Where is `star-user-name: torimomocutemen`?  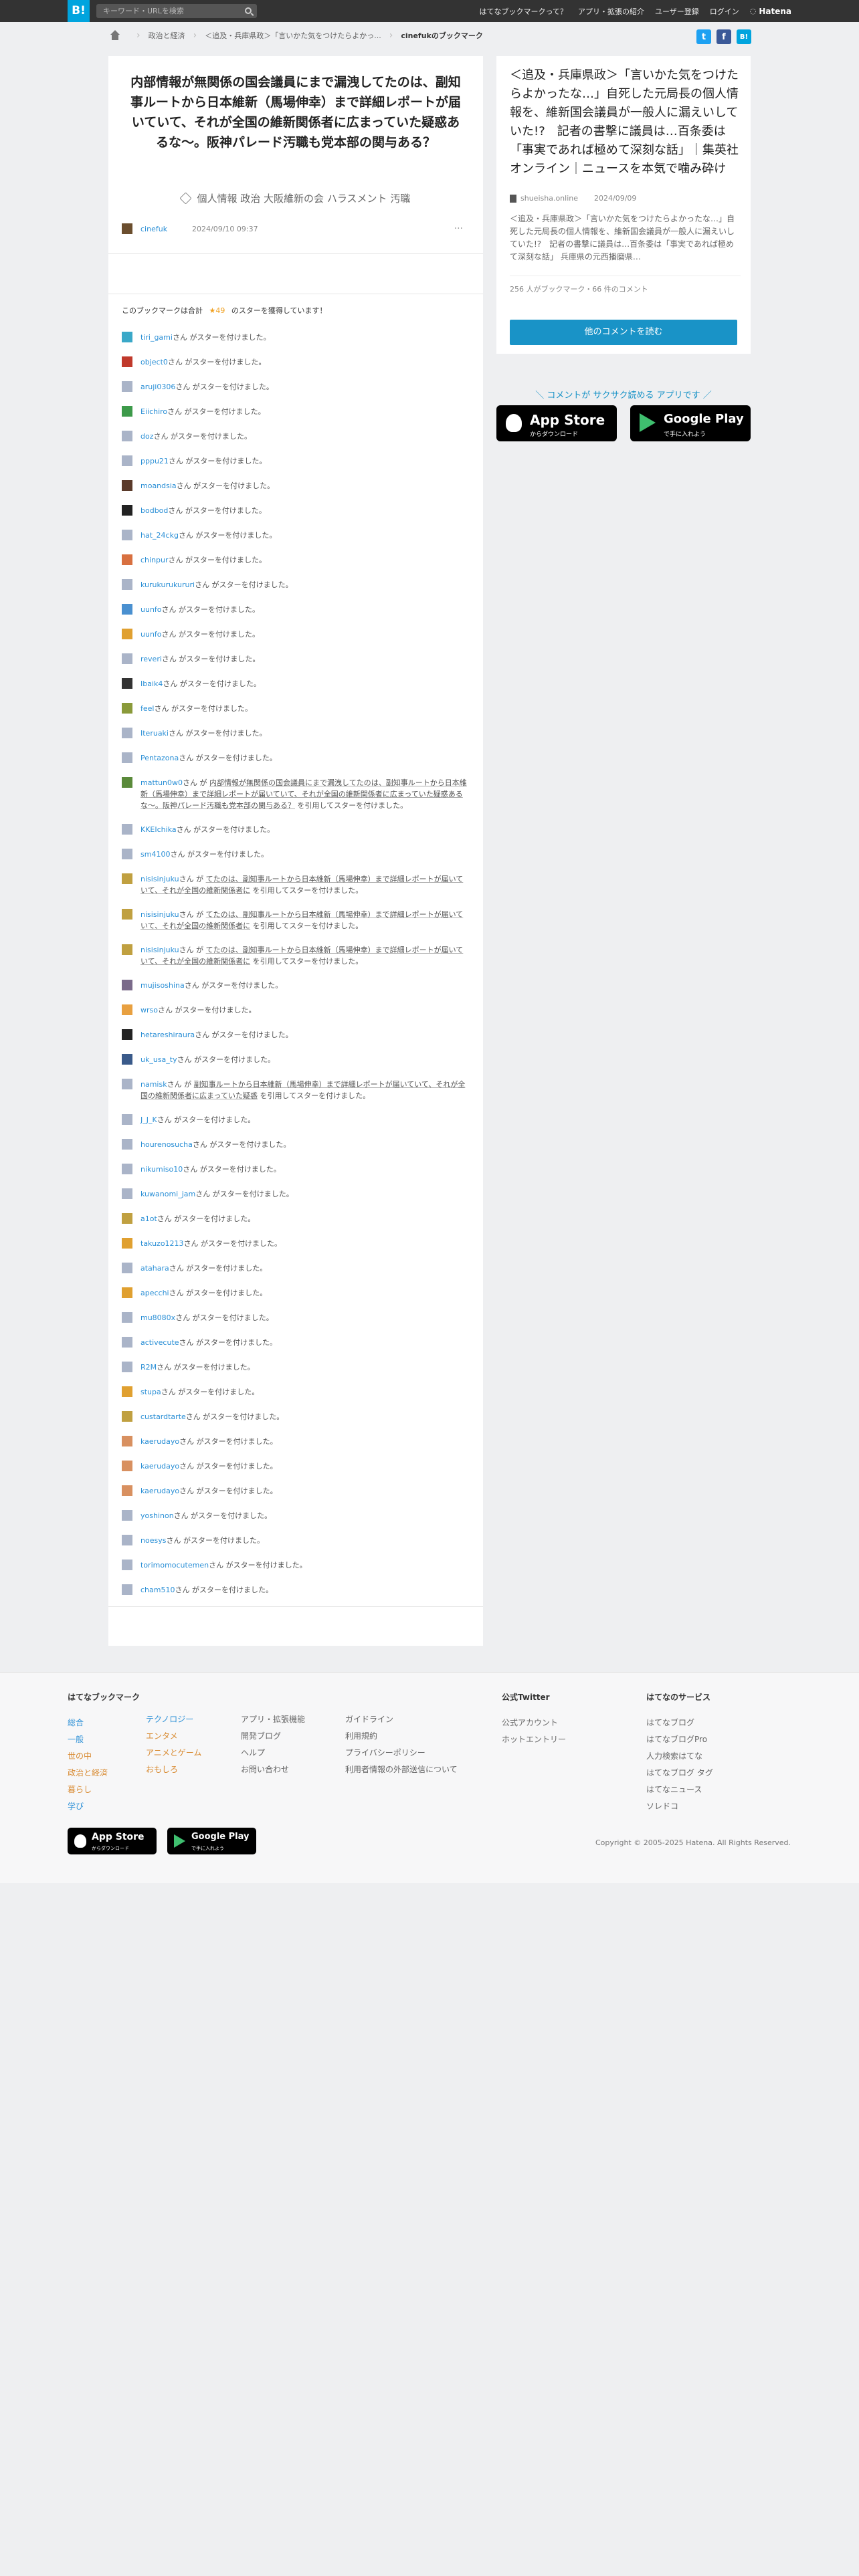 star-user-name: torimomocutemen is located at coordinates (174, 1565).